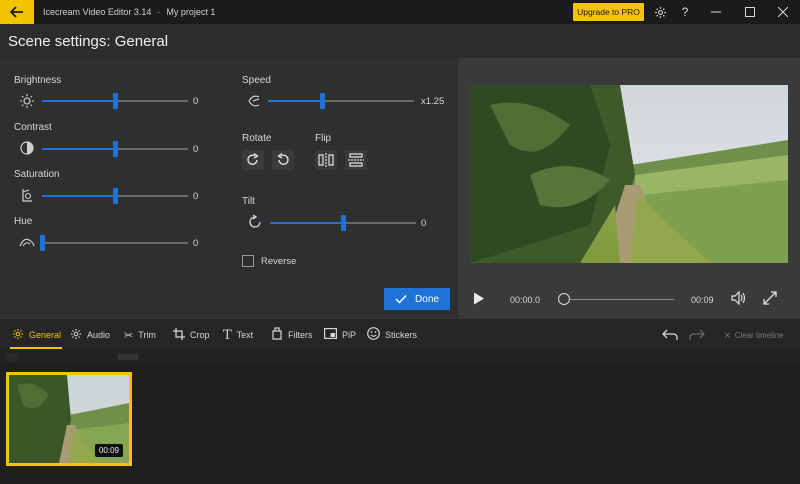  I want to click on undo-icon, so click(670, 334).